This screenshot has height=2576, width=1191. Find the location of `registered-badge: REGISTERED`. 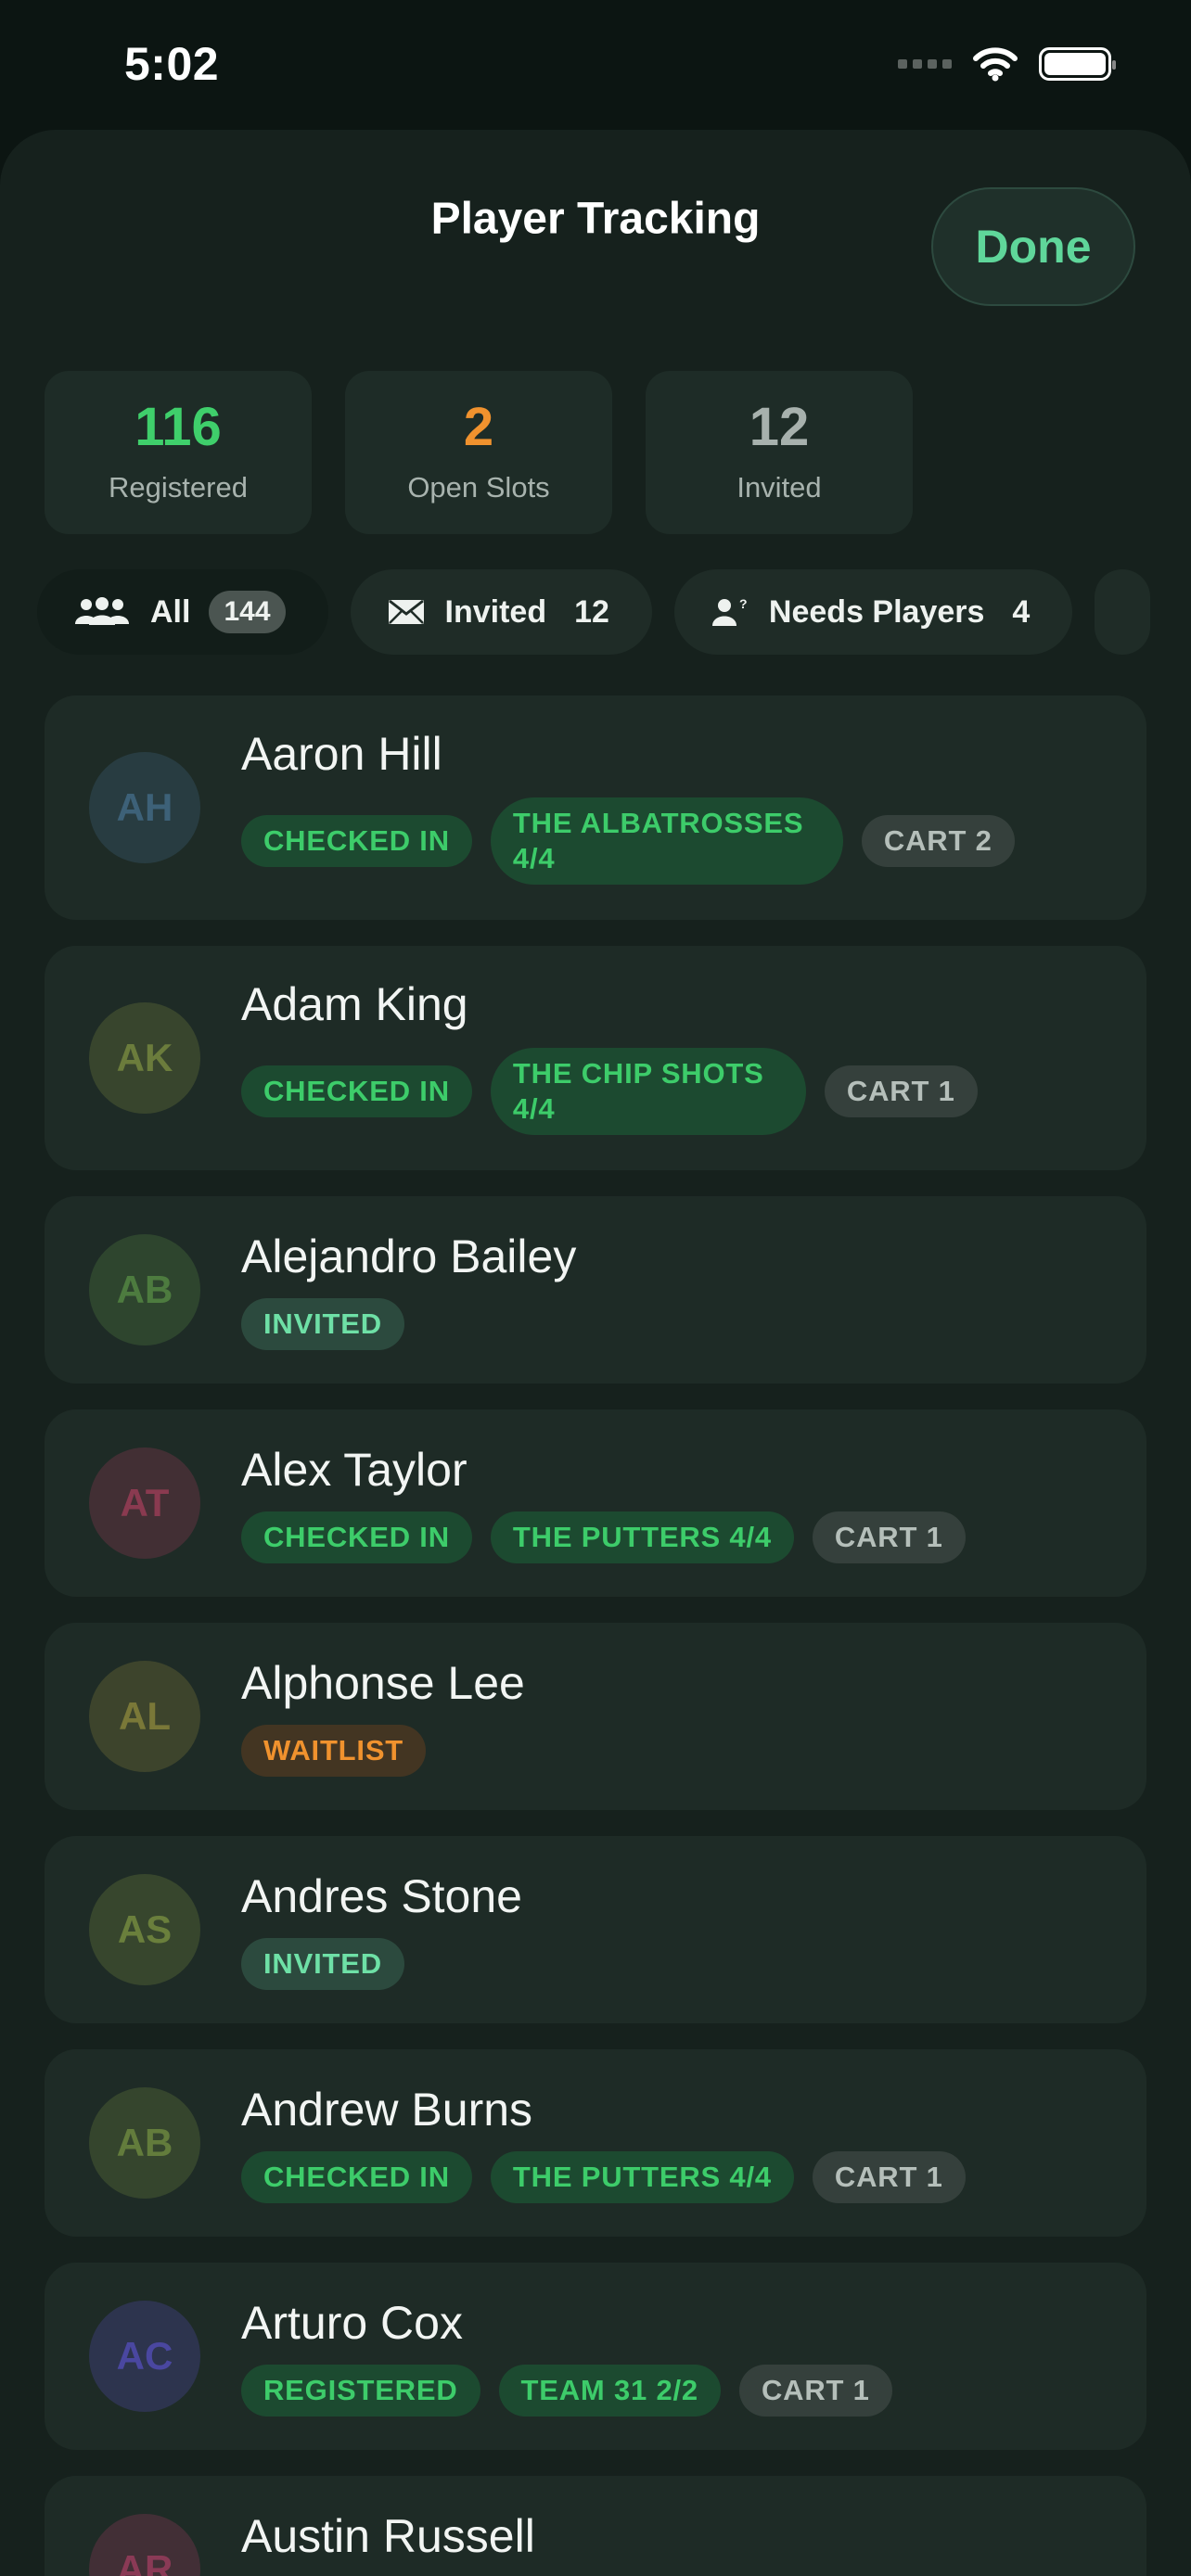

registered-badge: REGISTERED is located at coordinates (360, 2391).